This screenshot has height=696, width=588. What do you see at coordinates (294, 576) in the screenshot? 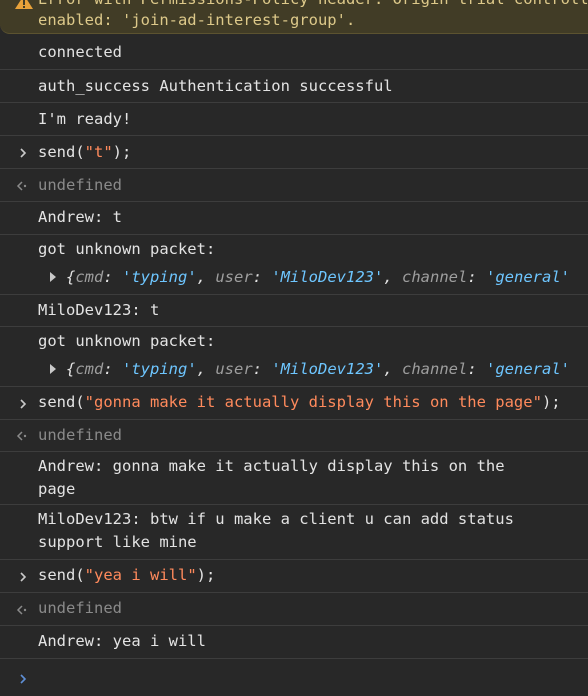
I see `command-row: send("yea i will");` at bounding box center [294, 576].